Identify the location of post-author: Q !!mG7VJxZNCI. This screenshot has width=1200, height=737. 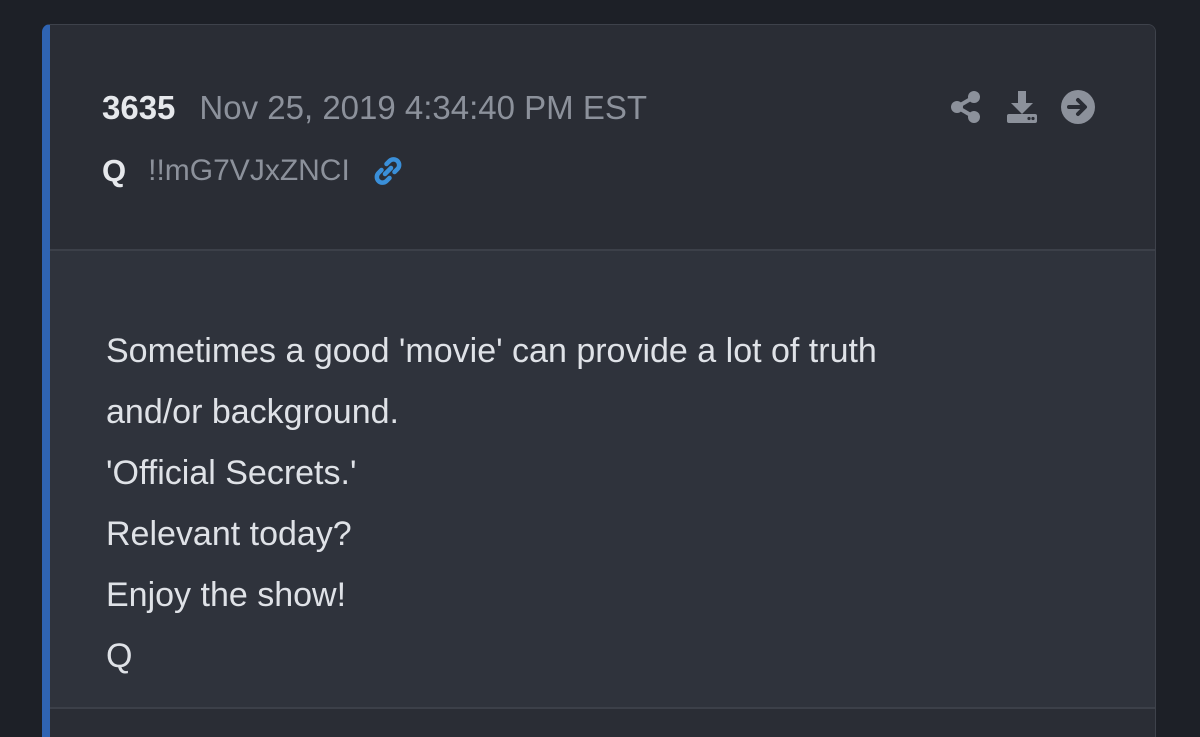
(254, 171).